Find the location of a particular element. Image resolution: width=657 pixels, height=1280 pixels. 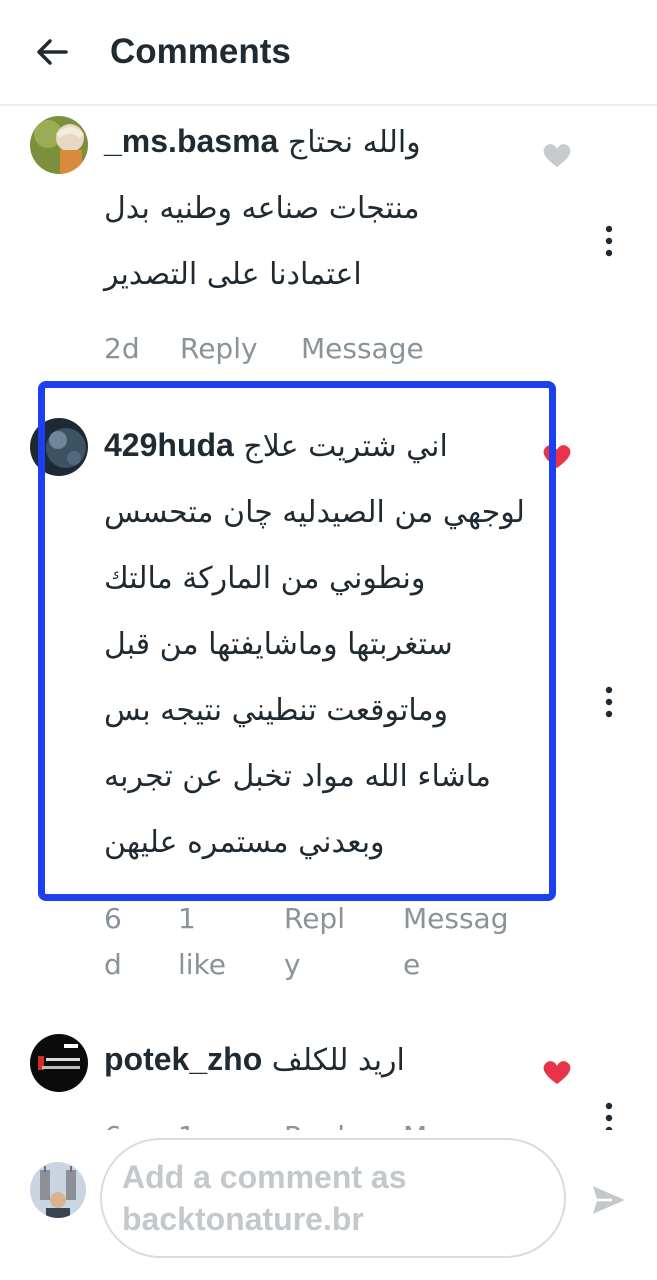

comment-composer: Add a comment as backtonature.br is located at coordinates (328, 1205).